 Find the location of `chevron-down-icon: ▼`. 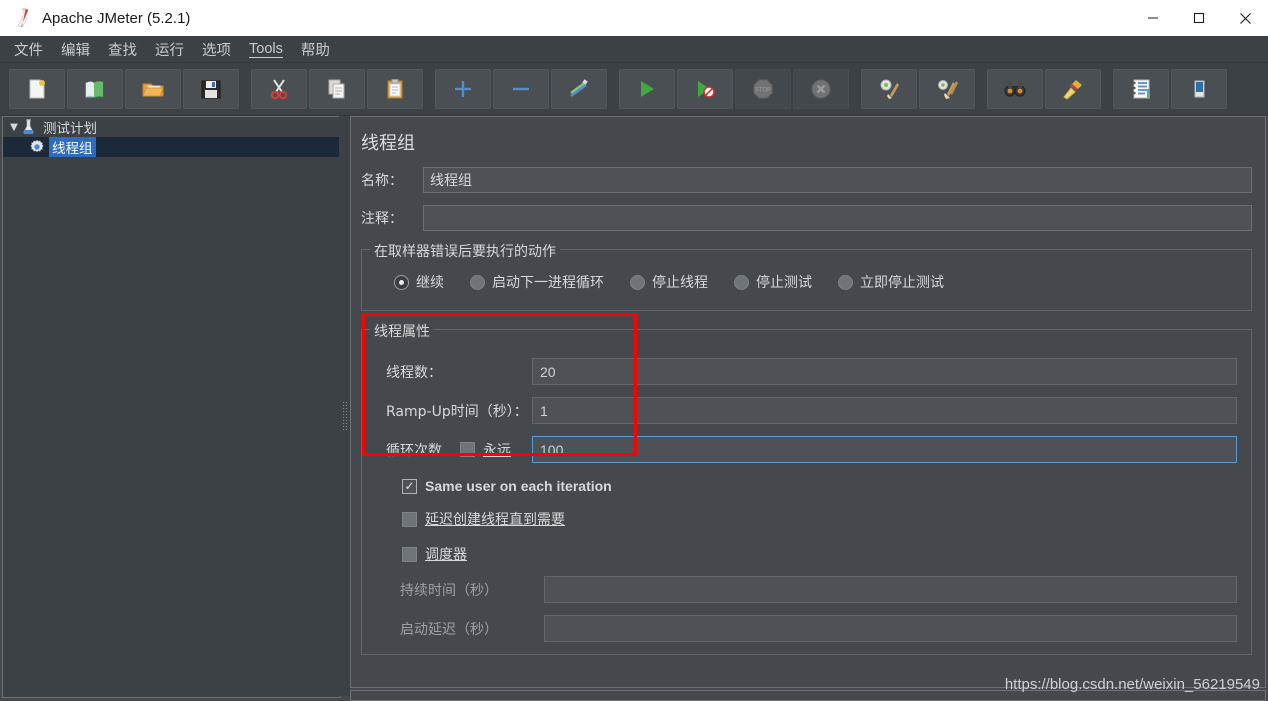

chevron-down-icon: ▼ is located at coordinates (14, 127).